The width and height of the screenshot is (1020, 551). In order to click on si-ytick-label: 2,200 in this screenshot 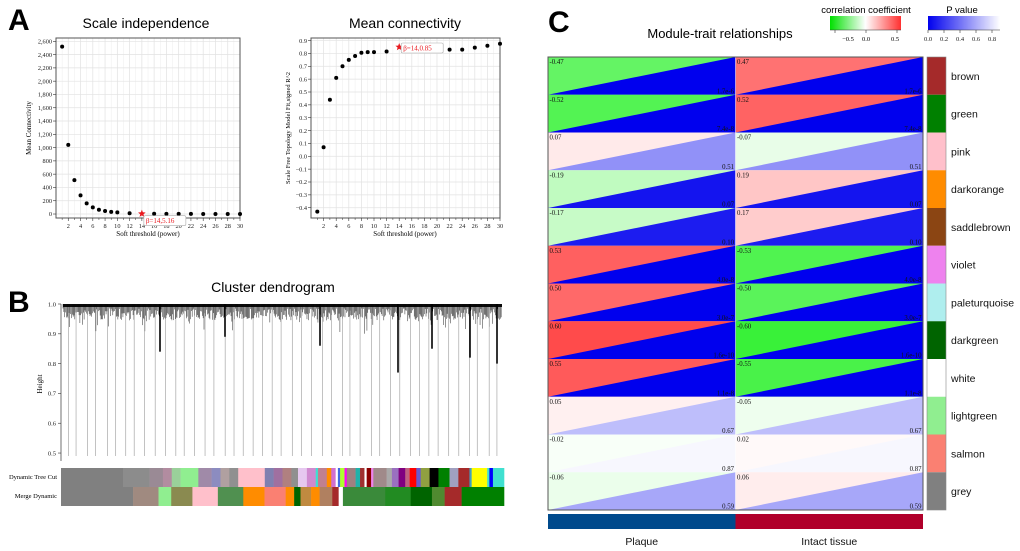, I will do `click(45, 68)`.